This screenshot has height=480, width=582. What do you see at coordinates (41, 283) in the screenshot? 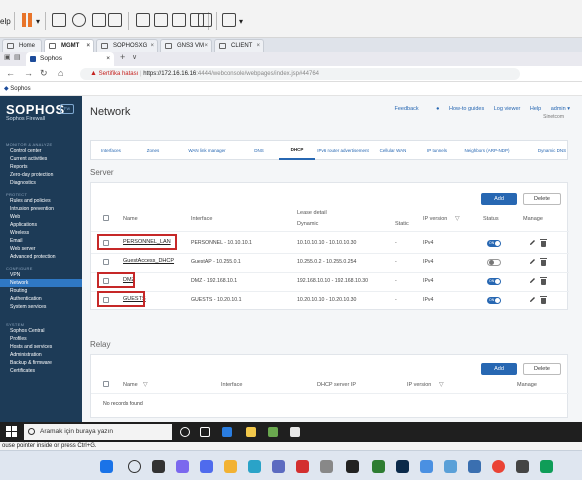
I see `sidebar-item-network: Network` at bounding box center [41, 283].